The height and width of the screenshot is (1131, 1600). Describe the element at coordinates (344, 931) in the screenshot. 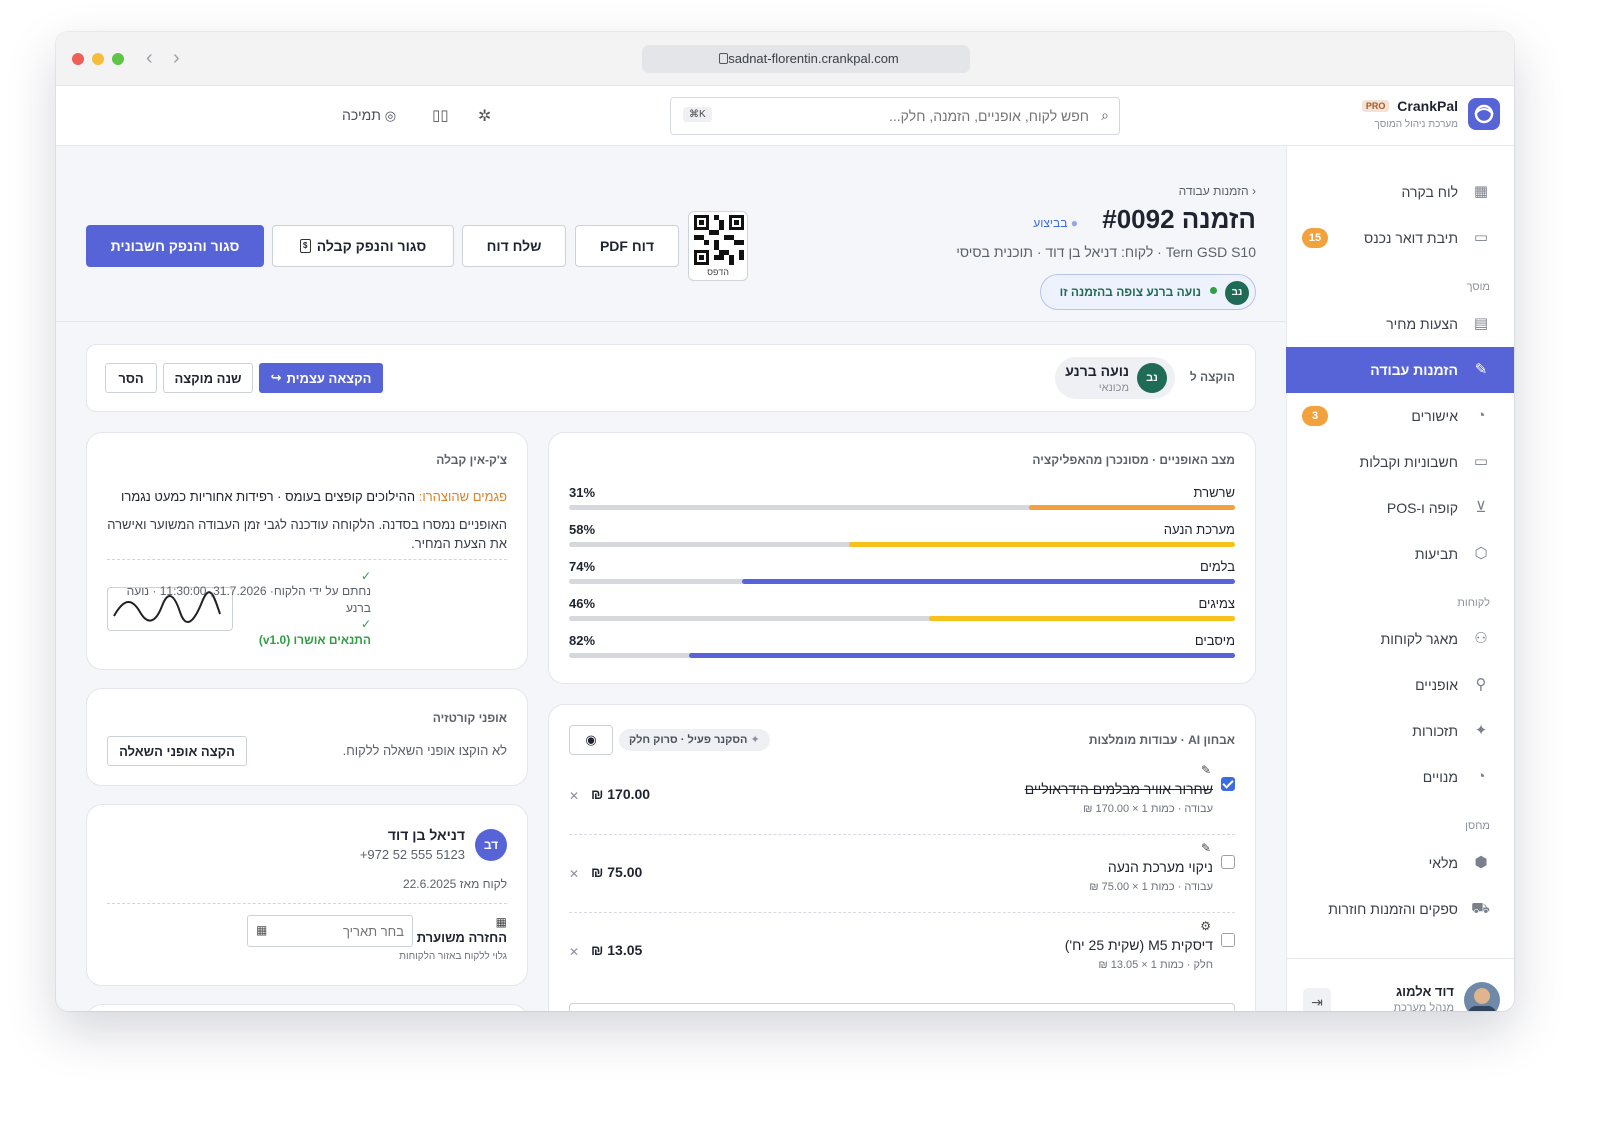

I see `return-date-input` at that location.